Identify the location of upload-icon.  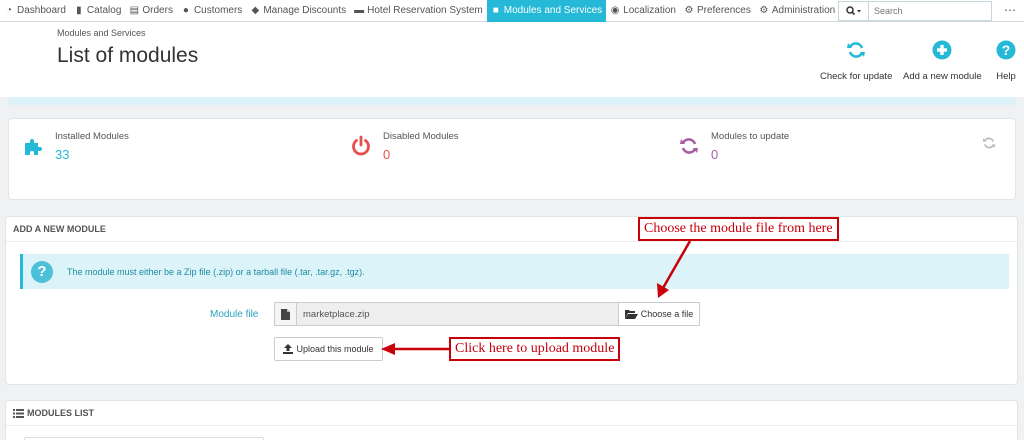
(288, 349).